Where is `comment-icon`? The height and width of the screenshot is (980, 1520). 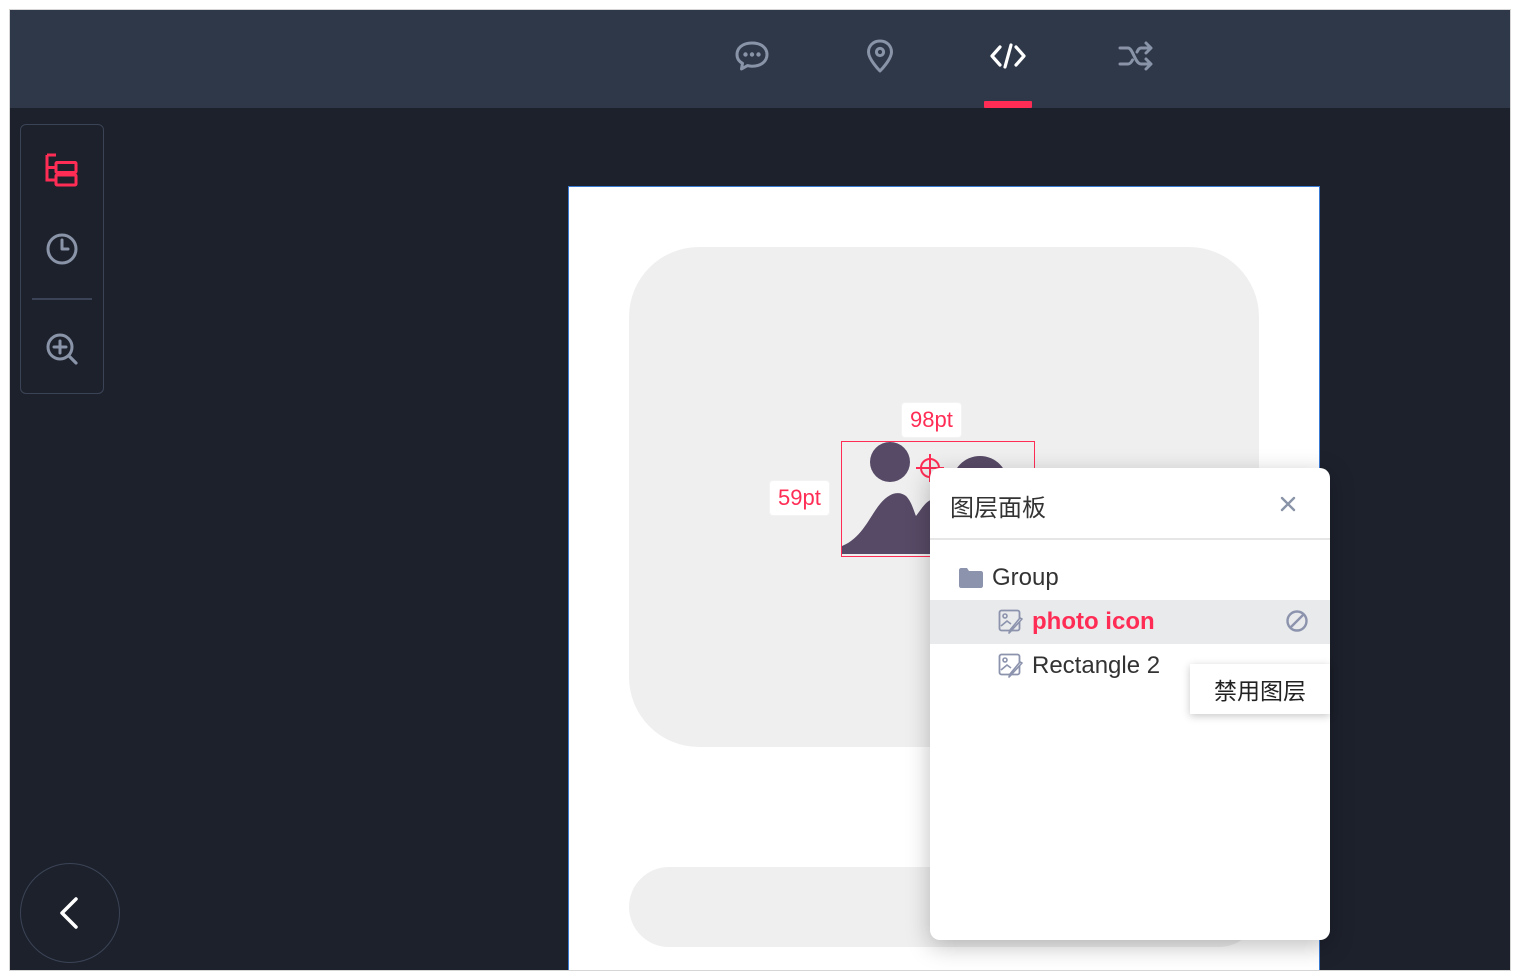 comment-icon is located at coordinates (752, 56).